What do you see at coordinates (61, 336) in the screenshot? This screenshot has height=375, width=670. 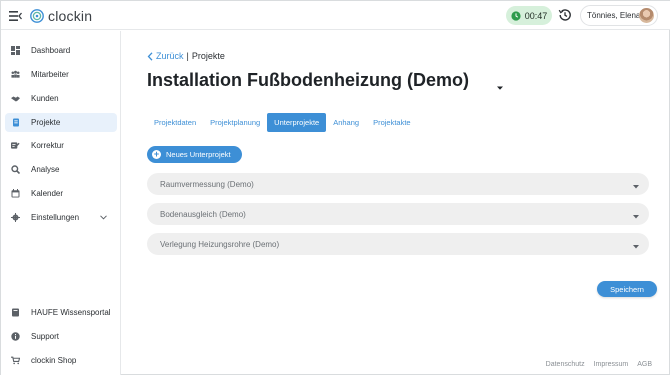 I see `sidebar-item-support: Support` at bounding box center [61, 336].